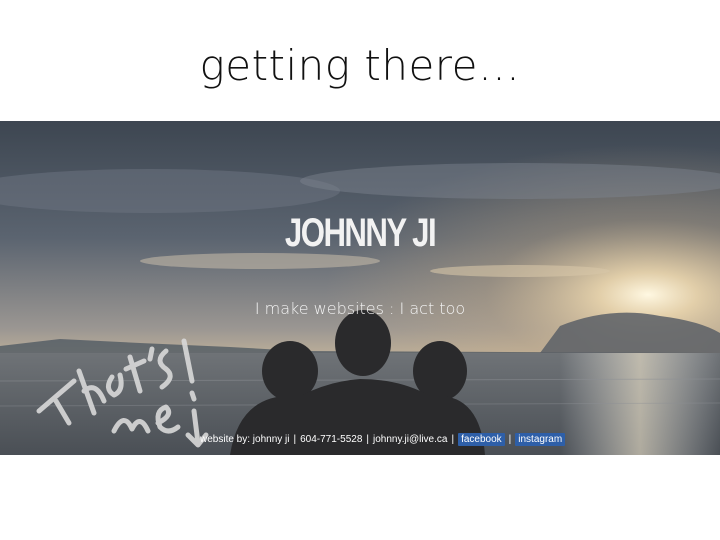 The width and height of the screenshot is (720, 540). I want to click on handwritten-annotation-graphic, so click(122, 393).